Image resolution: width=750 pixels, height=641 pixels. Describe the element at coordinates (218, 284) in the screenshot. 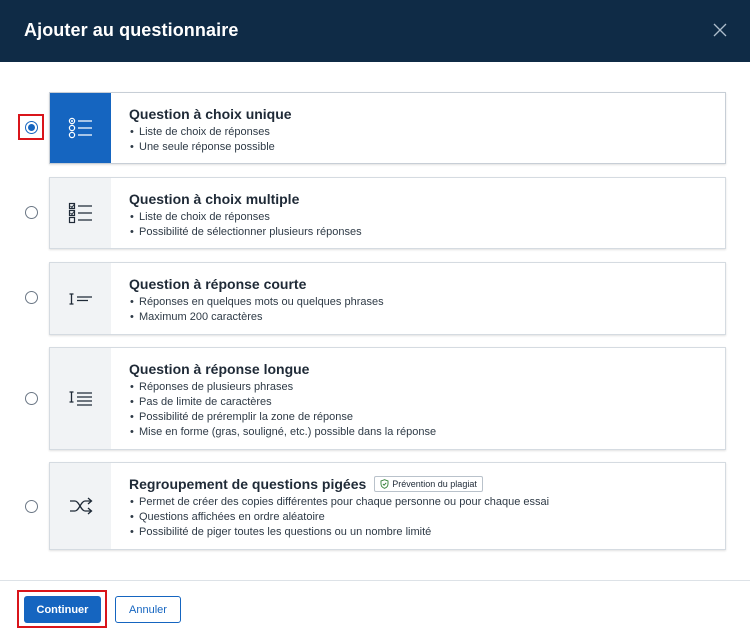

I see `card-title: Question à réponse courte` at that location.